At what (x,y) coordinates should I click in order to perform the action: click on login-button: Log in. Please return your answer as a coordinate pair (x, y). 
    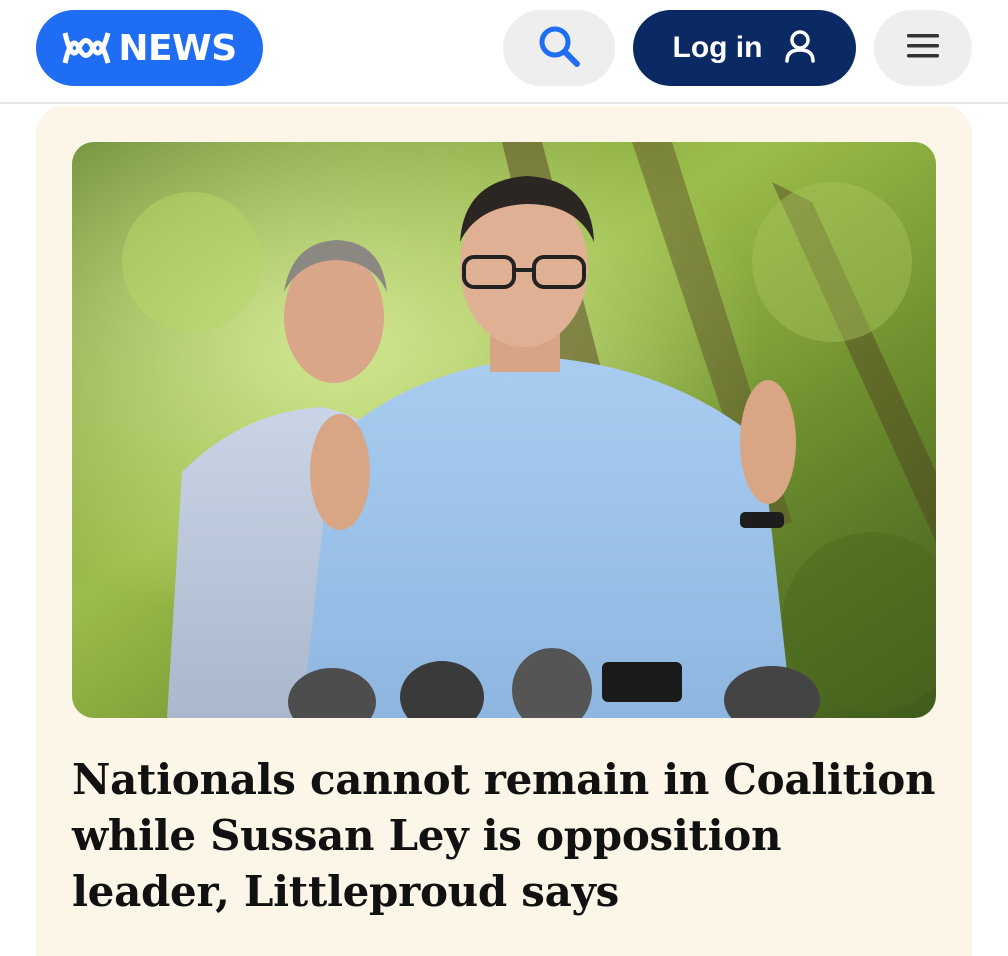
    Looking at the image, I should click on (744, 48).